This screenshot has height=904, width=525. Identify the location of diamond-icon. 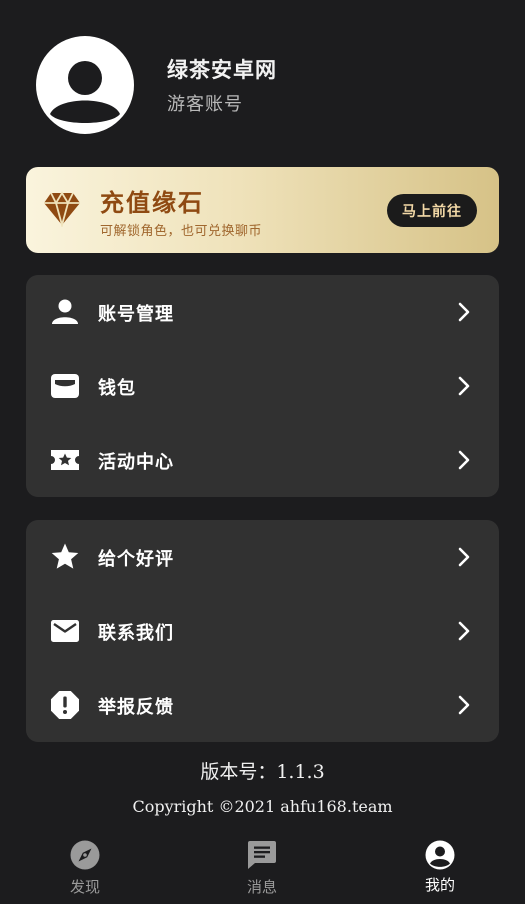
(62, 211).